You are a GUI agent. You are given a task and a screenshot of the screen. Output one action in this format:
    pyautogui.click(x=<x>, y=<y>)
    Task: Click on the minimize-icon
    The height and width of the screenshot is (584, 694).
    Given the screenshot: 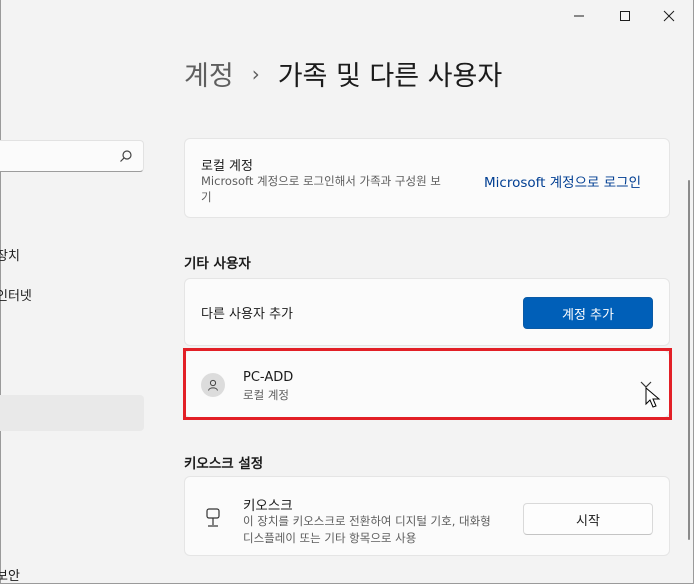 What is the action you would take?
    pyautogui.click(x=579, y=16)
    